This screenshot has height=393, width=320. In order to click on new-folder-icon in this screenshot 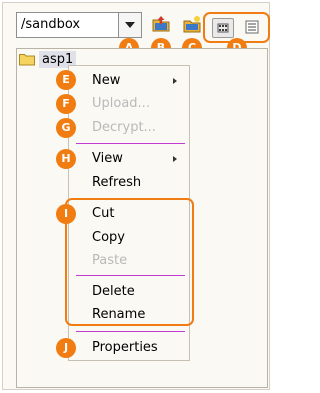, I will do `click(192, 24)`.